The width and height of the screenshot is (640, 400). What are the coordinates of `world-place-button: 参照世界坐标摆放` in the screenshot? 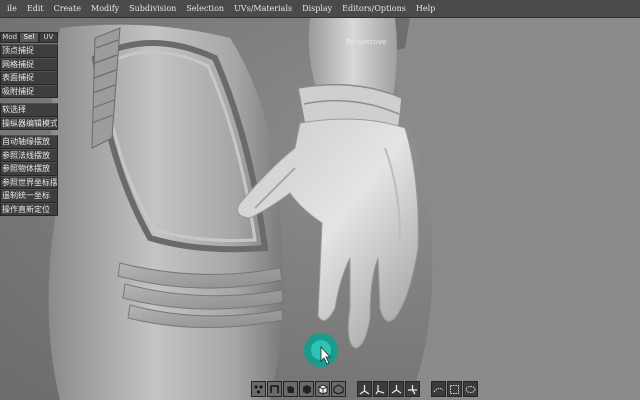 It's located at (29, 182).